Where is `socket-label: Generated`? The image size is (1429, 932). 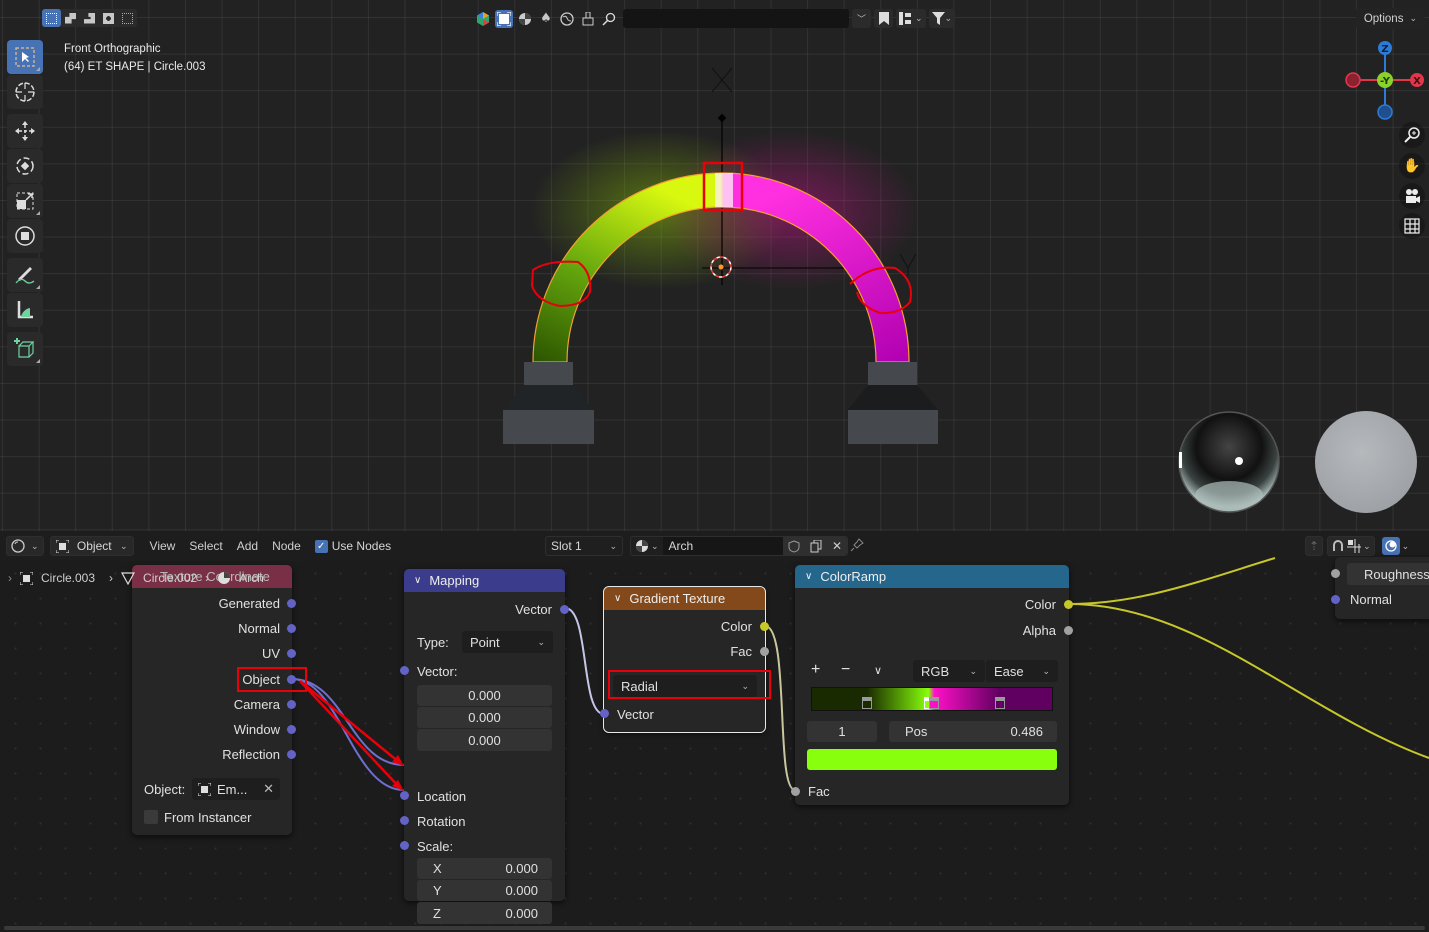
socket-label: Generated is located at coordinates (249, 603).